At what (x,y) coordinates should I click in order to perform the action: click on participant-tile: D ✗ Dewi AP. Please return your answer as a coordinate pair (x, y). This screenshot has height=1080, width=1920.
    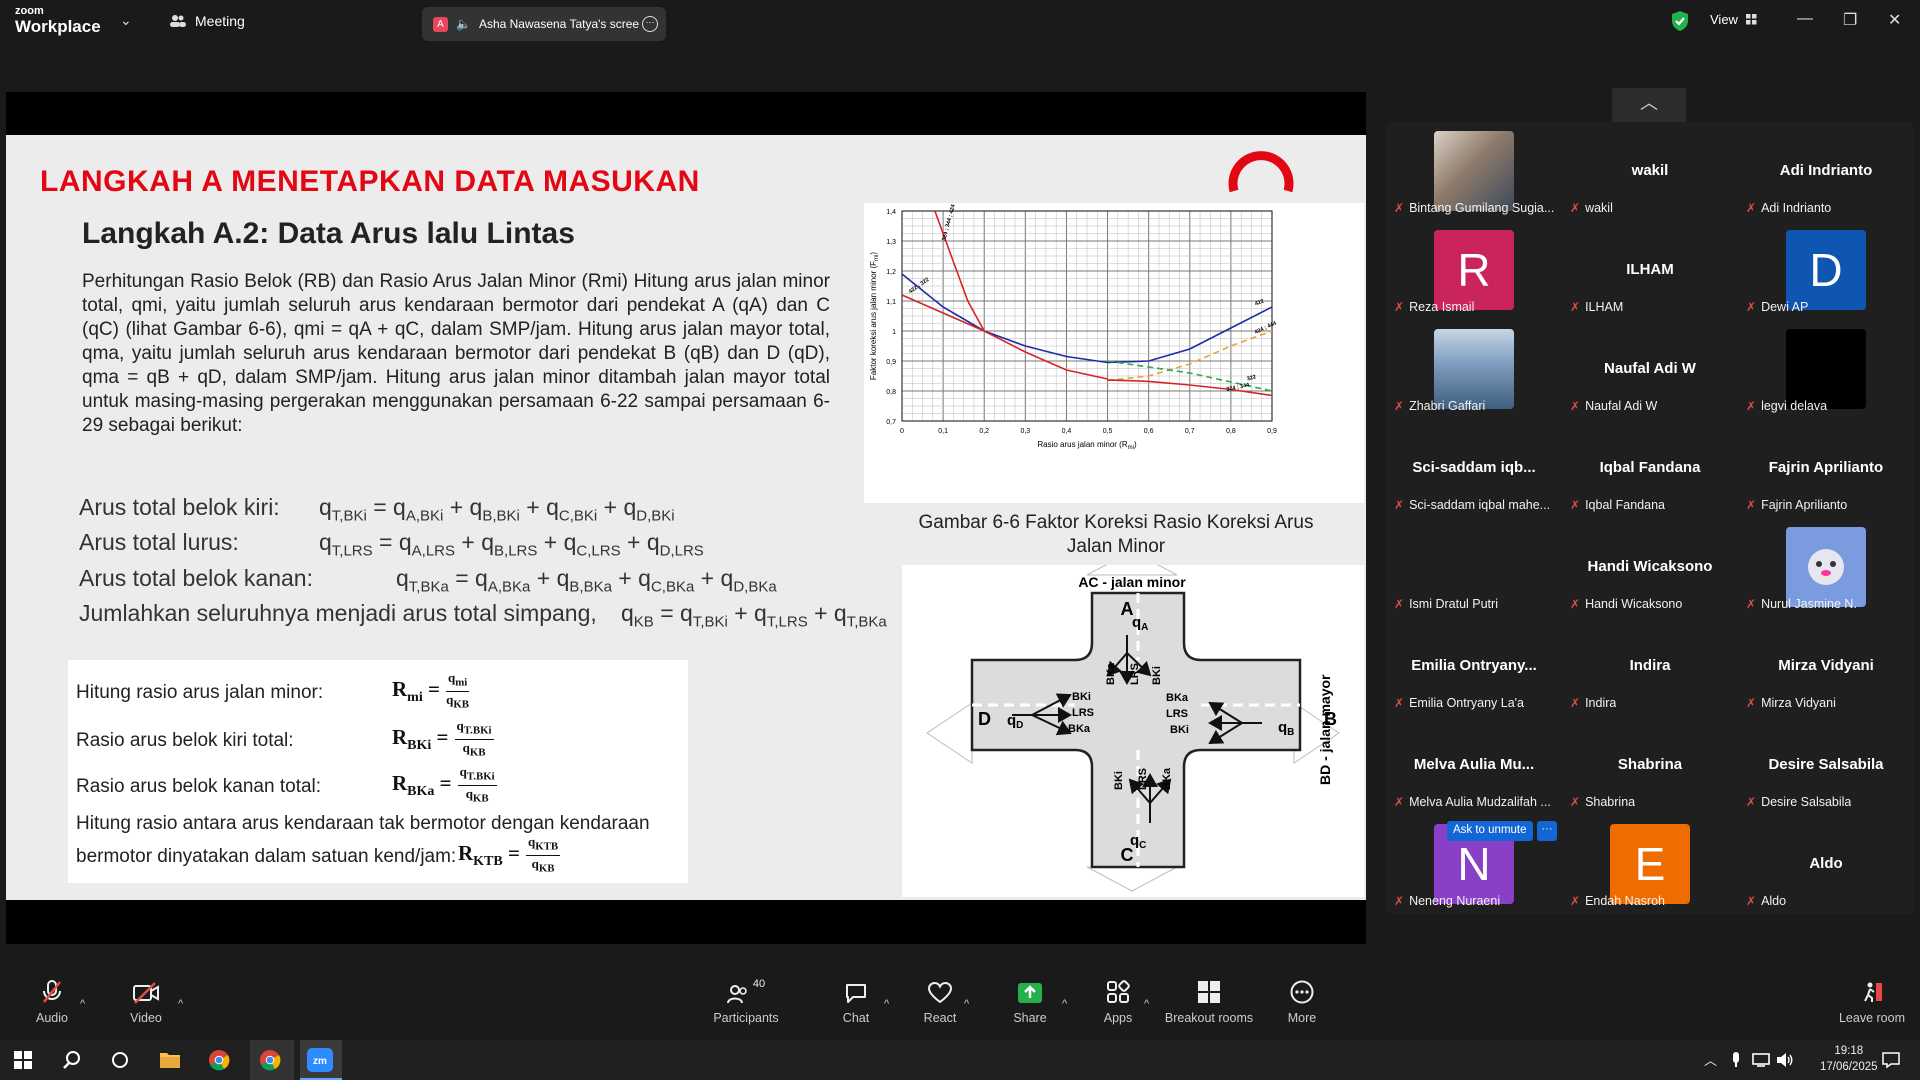
    Looking at the image, I should click on (1826, 270).